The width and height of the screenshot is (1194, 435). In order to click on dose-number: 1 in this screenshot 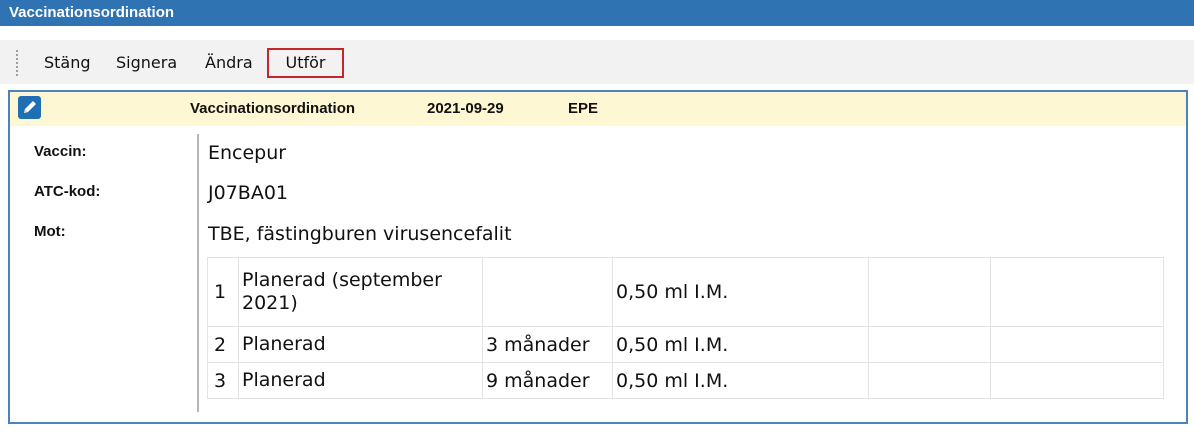, I will do `click(223, 292)`.